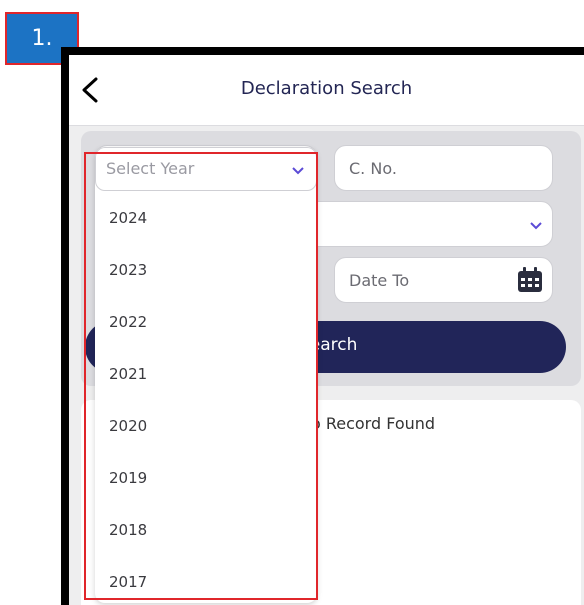 The height and width of the screenshot is (605, 584). I want to click on year-option: 2018, so click(206, 529).